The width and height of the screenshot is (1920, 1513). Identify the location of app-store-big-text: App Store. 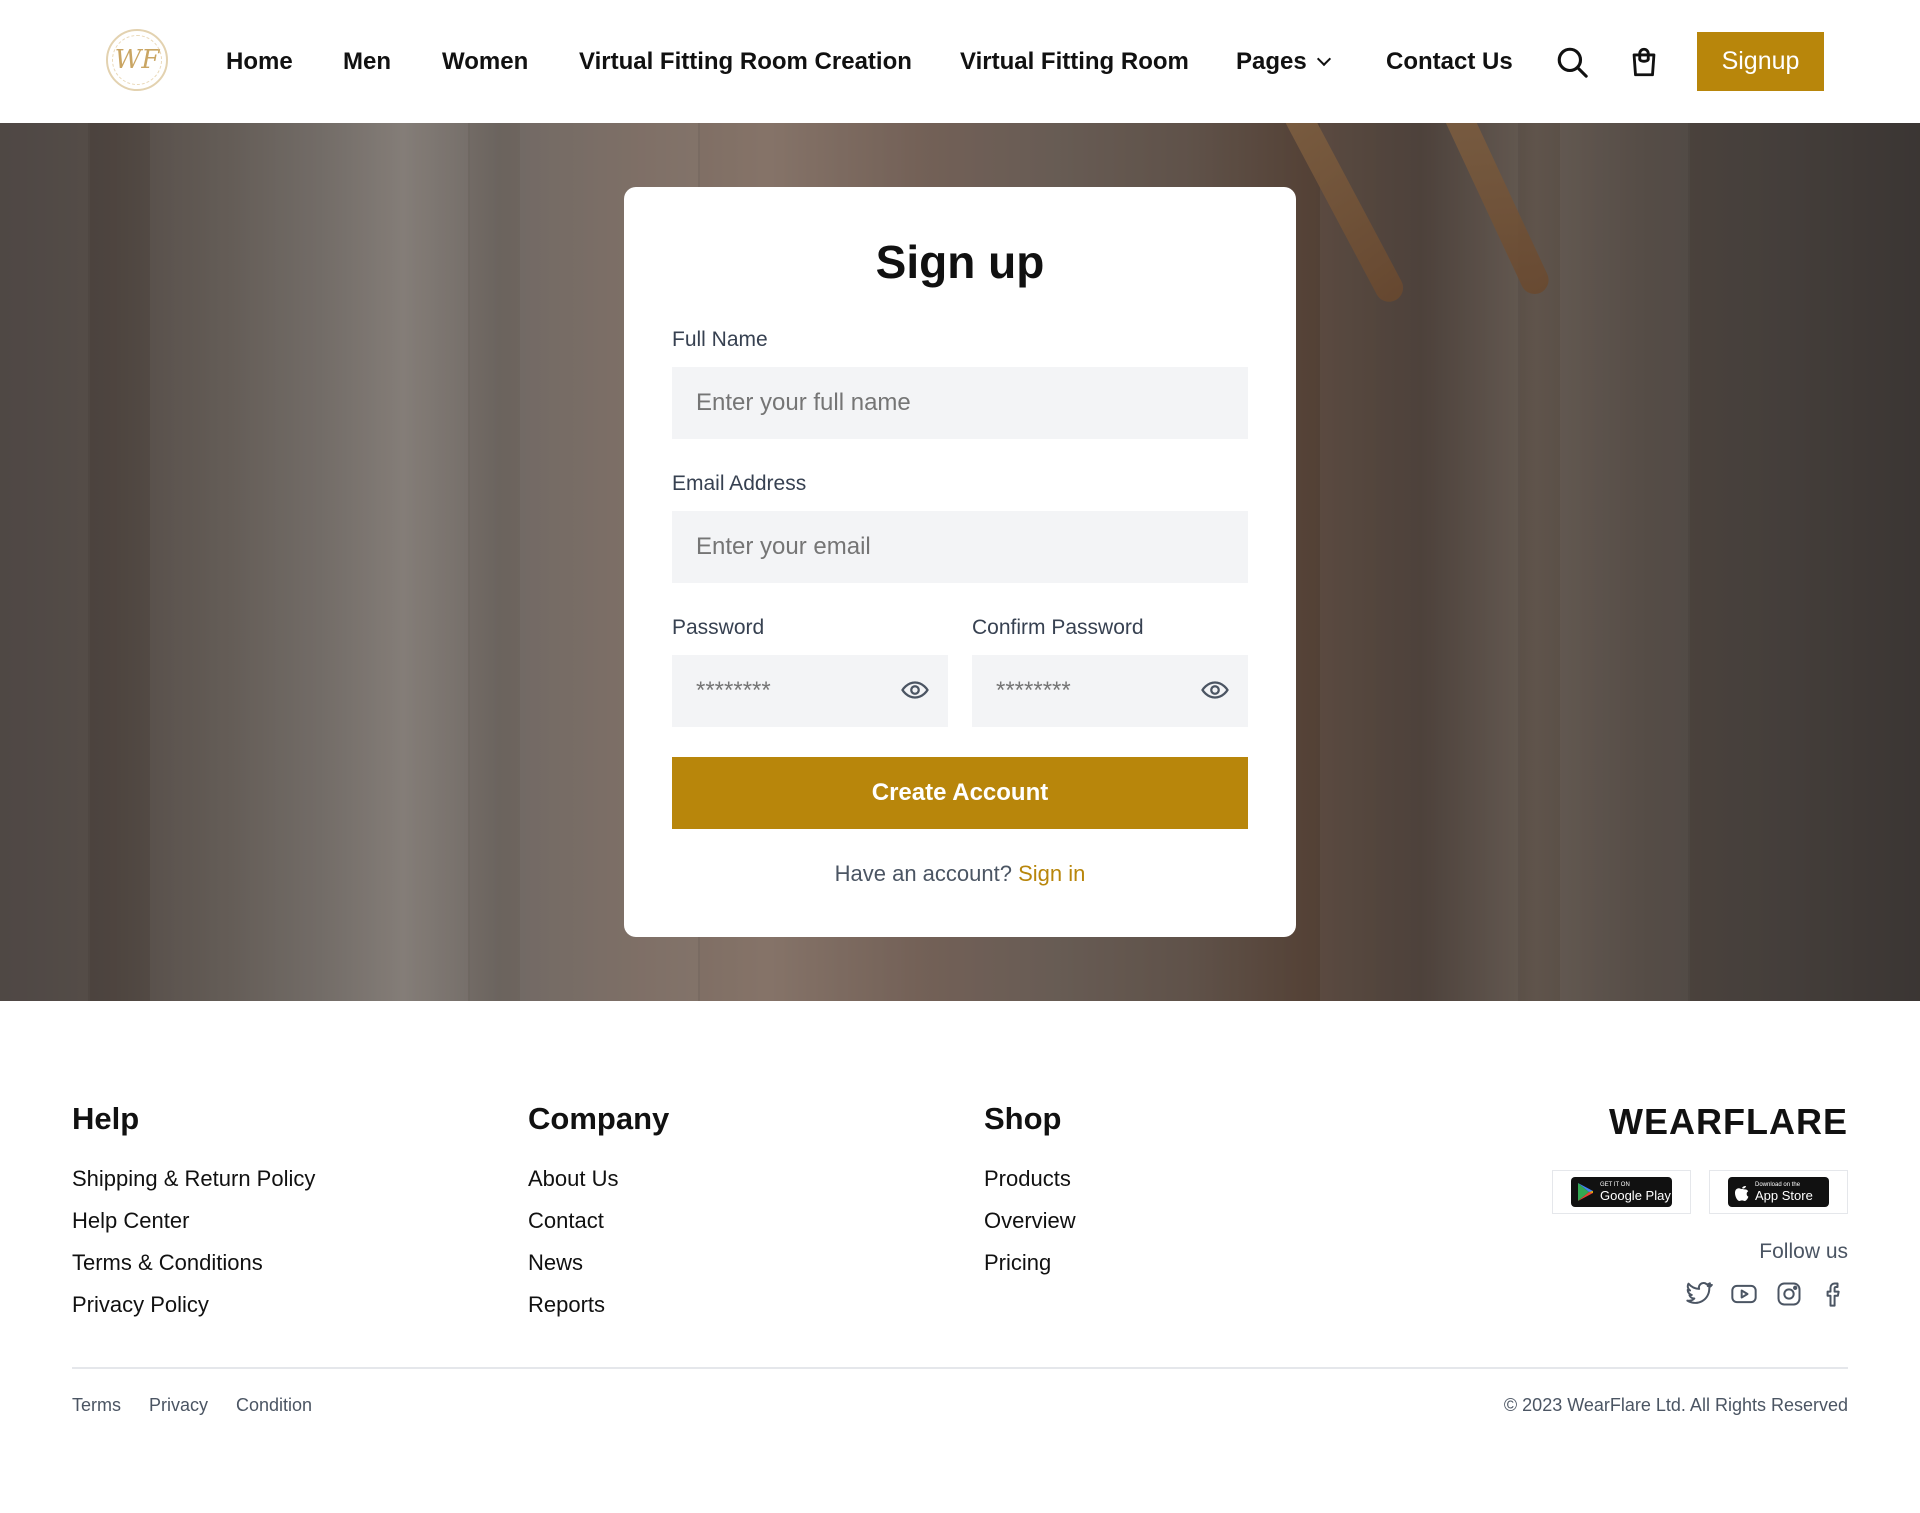
(1784, 1195).